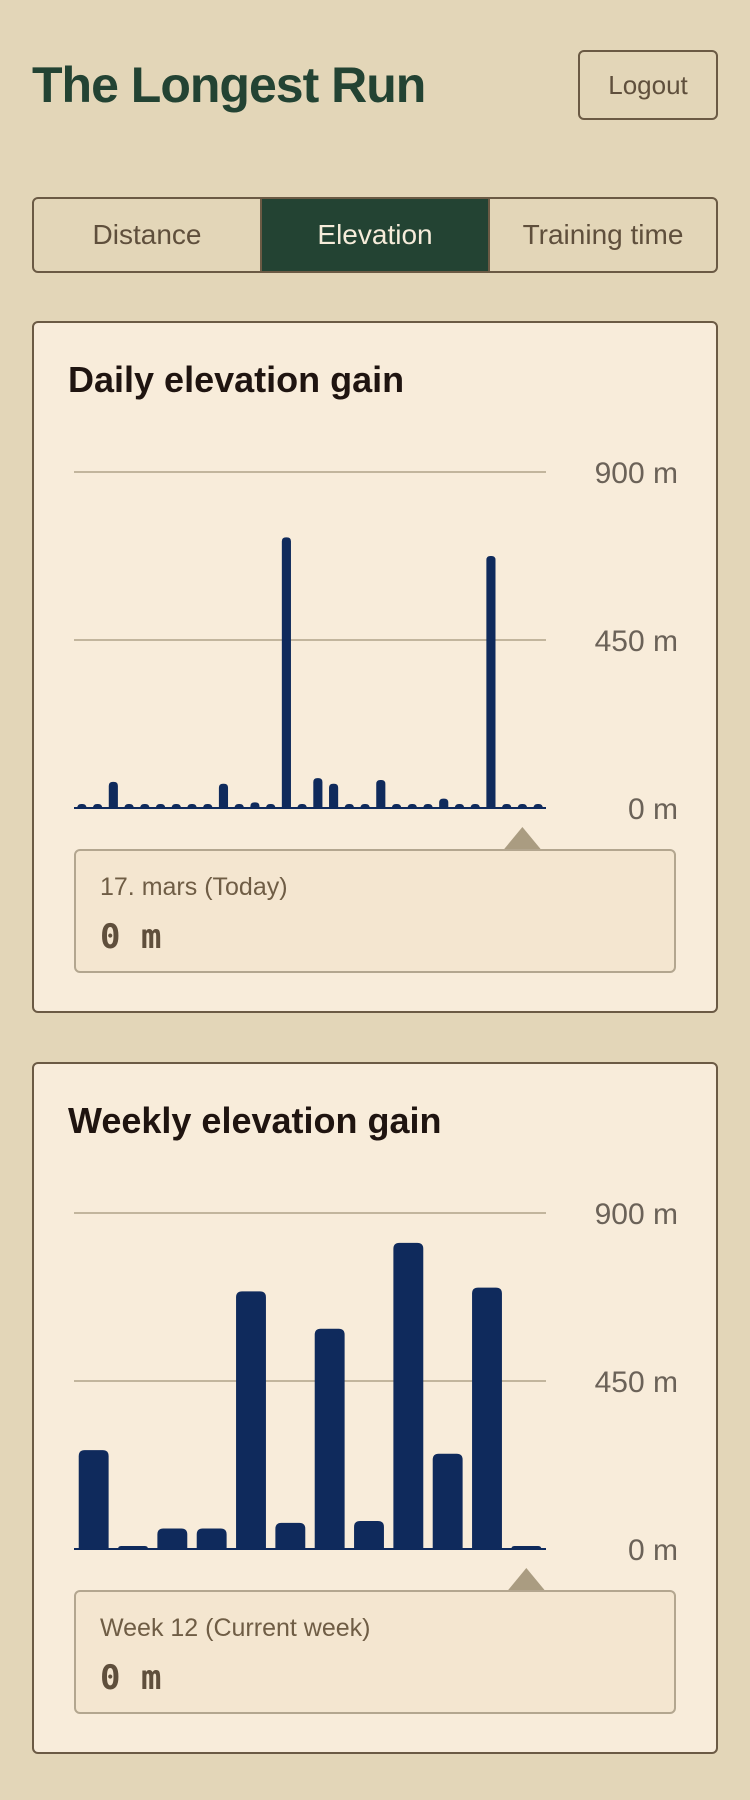  I want to click on weekly-ytick-label: 450 m, so click(636, 1382).